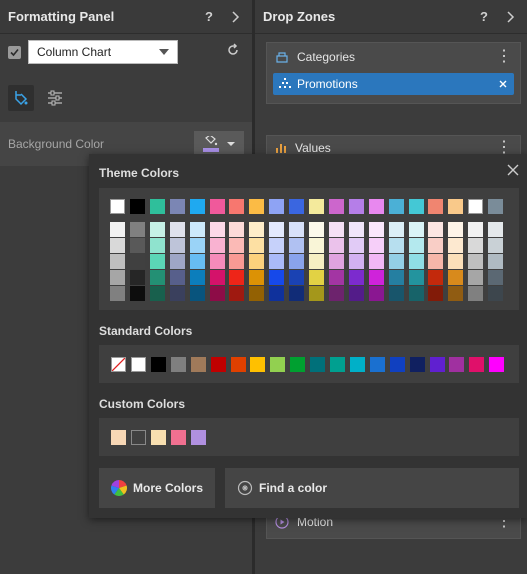 This screenshot has width=527, height=574. Describe the element at coordinates (372, 488) in the screenshot. I see `find-color-button: Find a color` at that location.